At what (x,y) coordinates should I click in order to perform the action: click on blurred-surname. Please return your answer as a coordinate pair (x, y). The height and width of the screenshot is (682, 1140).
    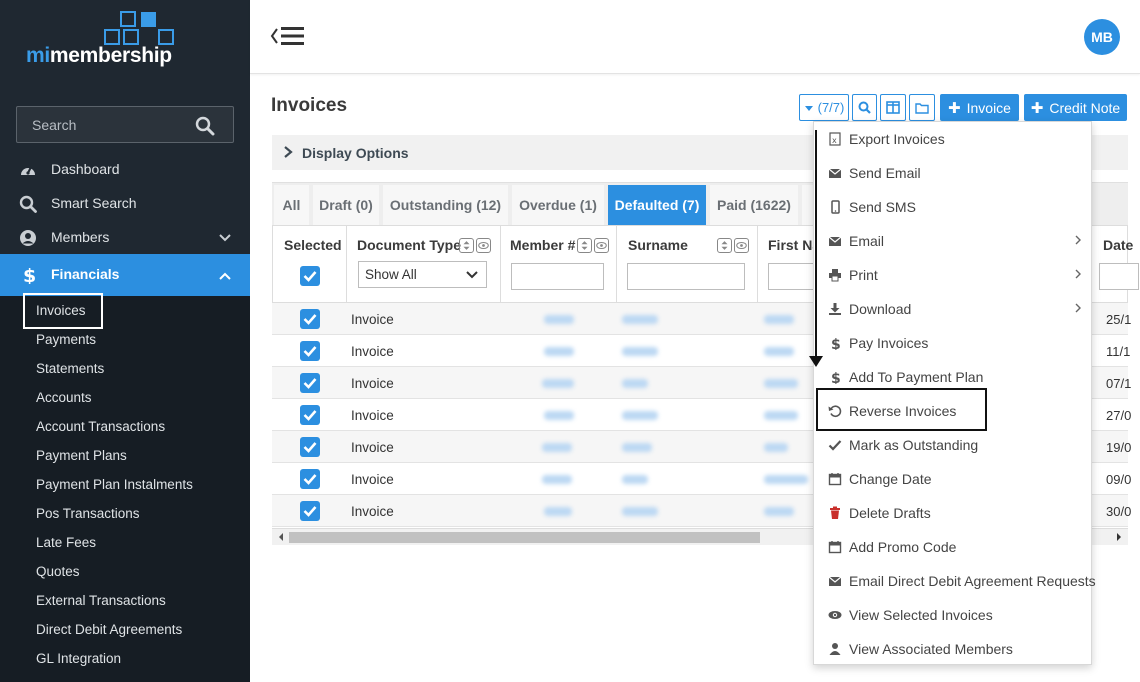
    Looking at the image, I should click on (640, 415).